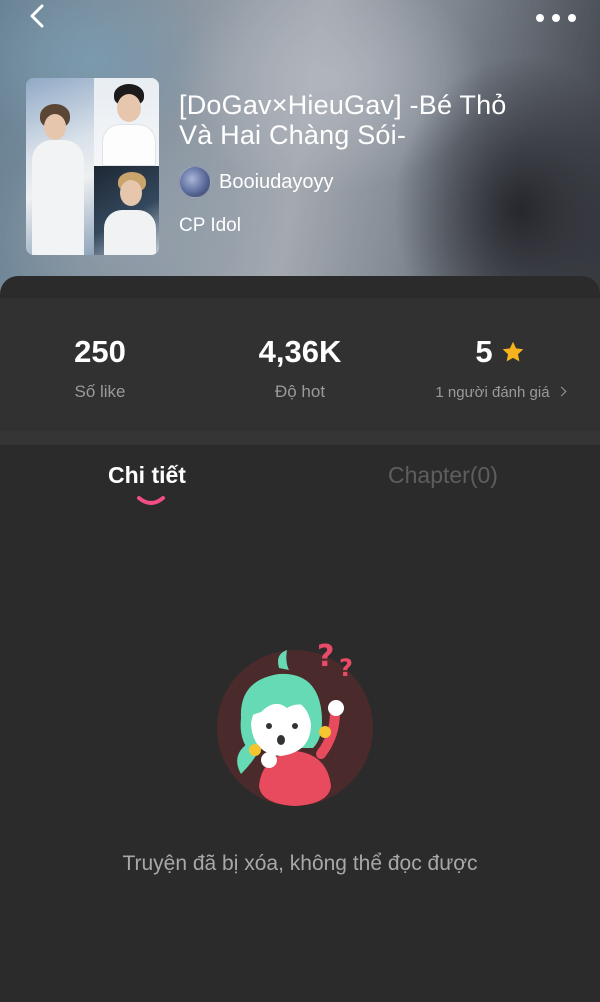  I want to click on active-tab-indicator, so click(151, 500).